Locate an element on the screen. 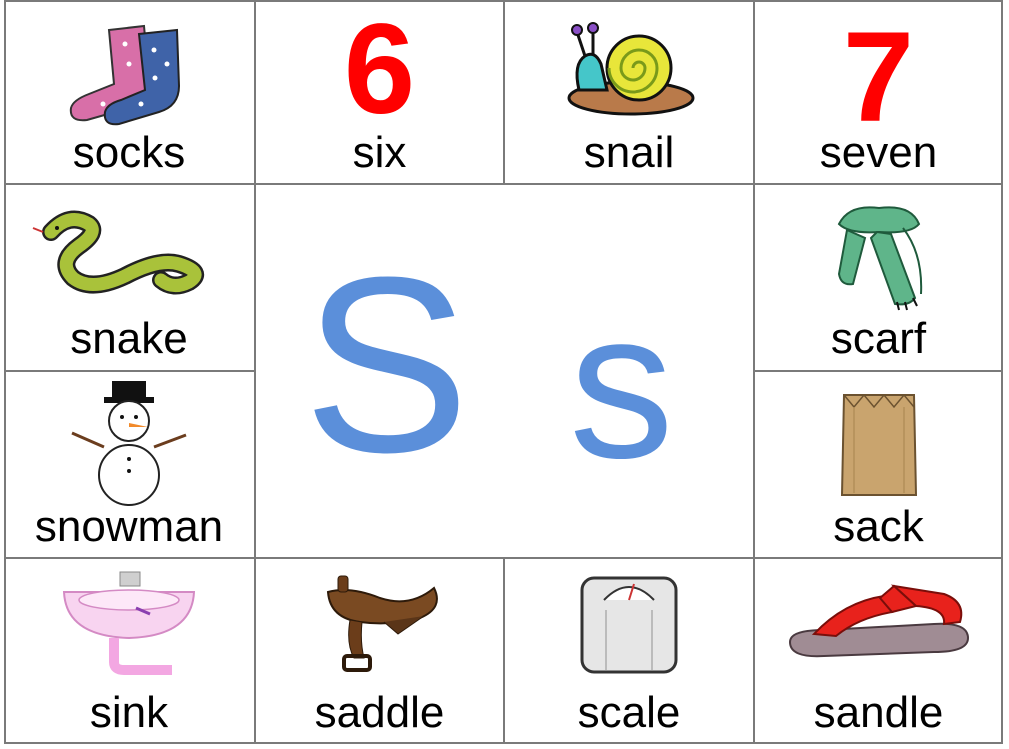  cell-scarf: scarf is located at coordinates (878, 277).